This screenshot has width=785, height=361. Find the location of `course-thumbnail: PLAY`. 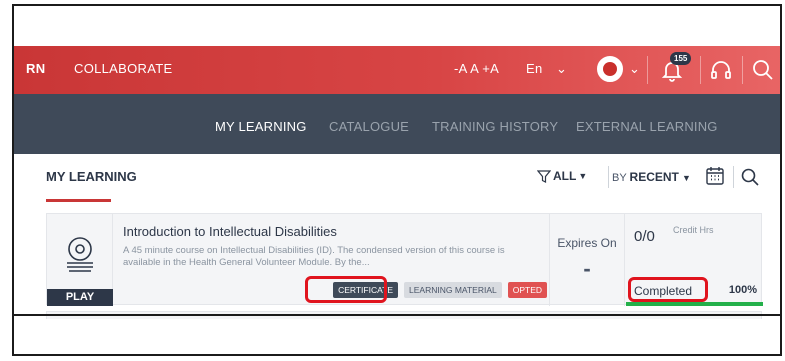

course-thumbnail: PLAY is located at coordinates (80, 260).